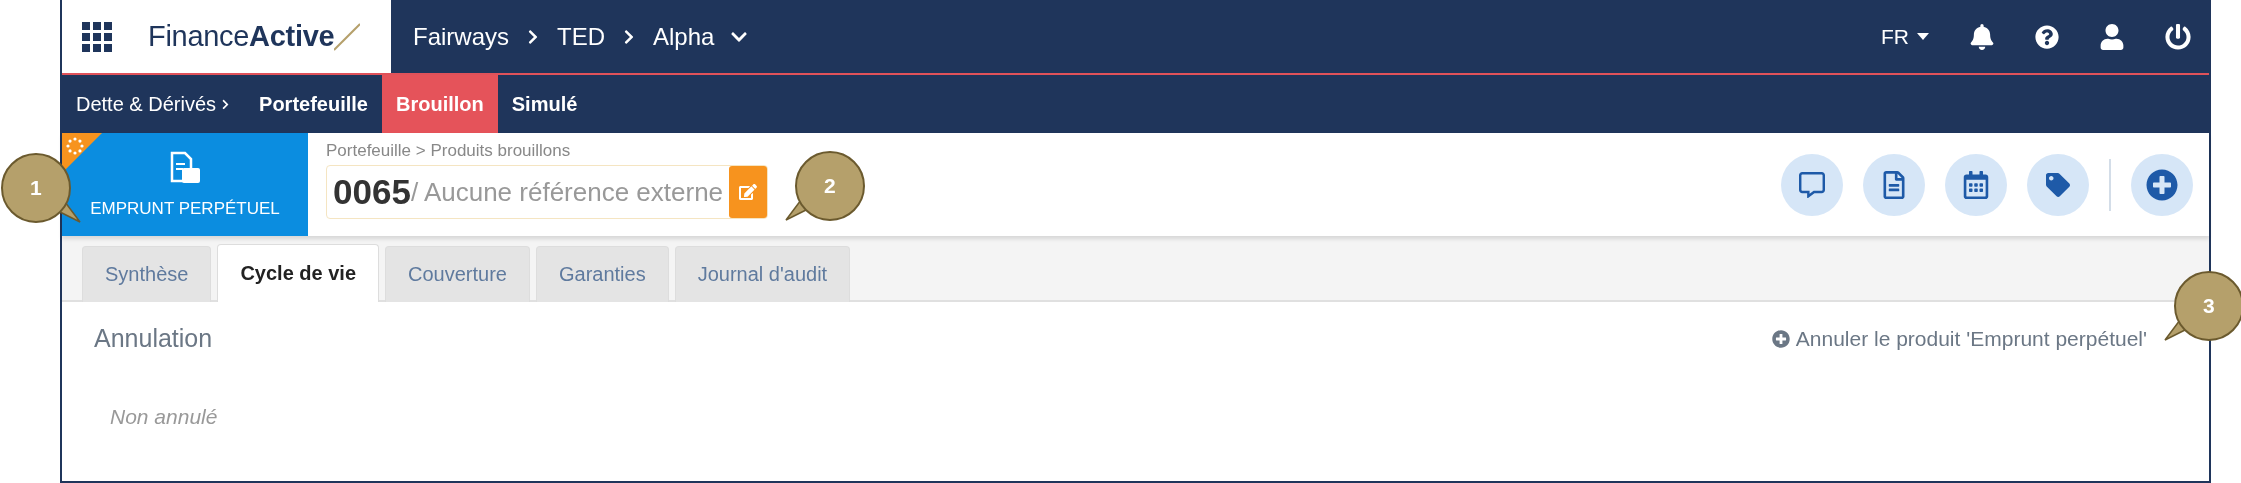 Image resolution: width=2241 pixels, height=483 pixels. Describe the element at coordinates (1923, 36) in the screenshot. I see `caret-down-icon` at that location.